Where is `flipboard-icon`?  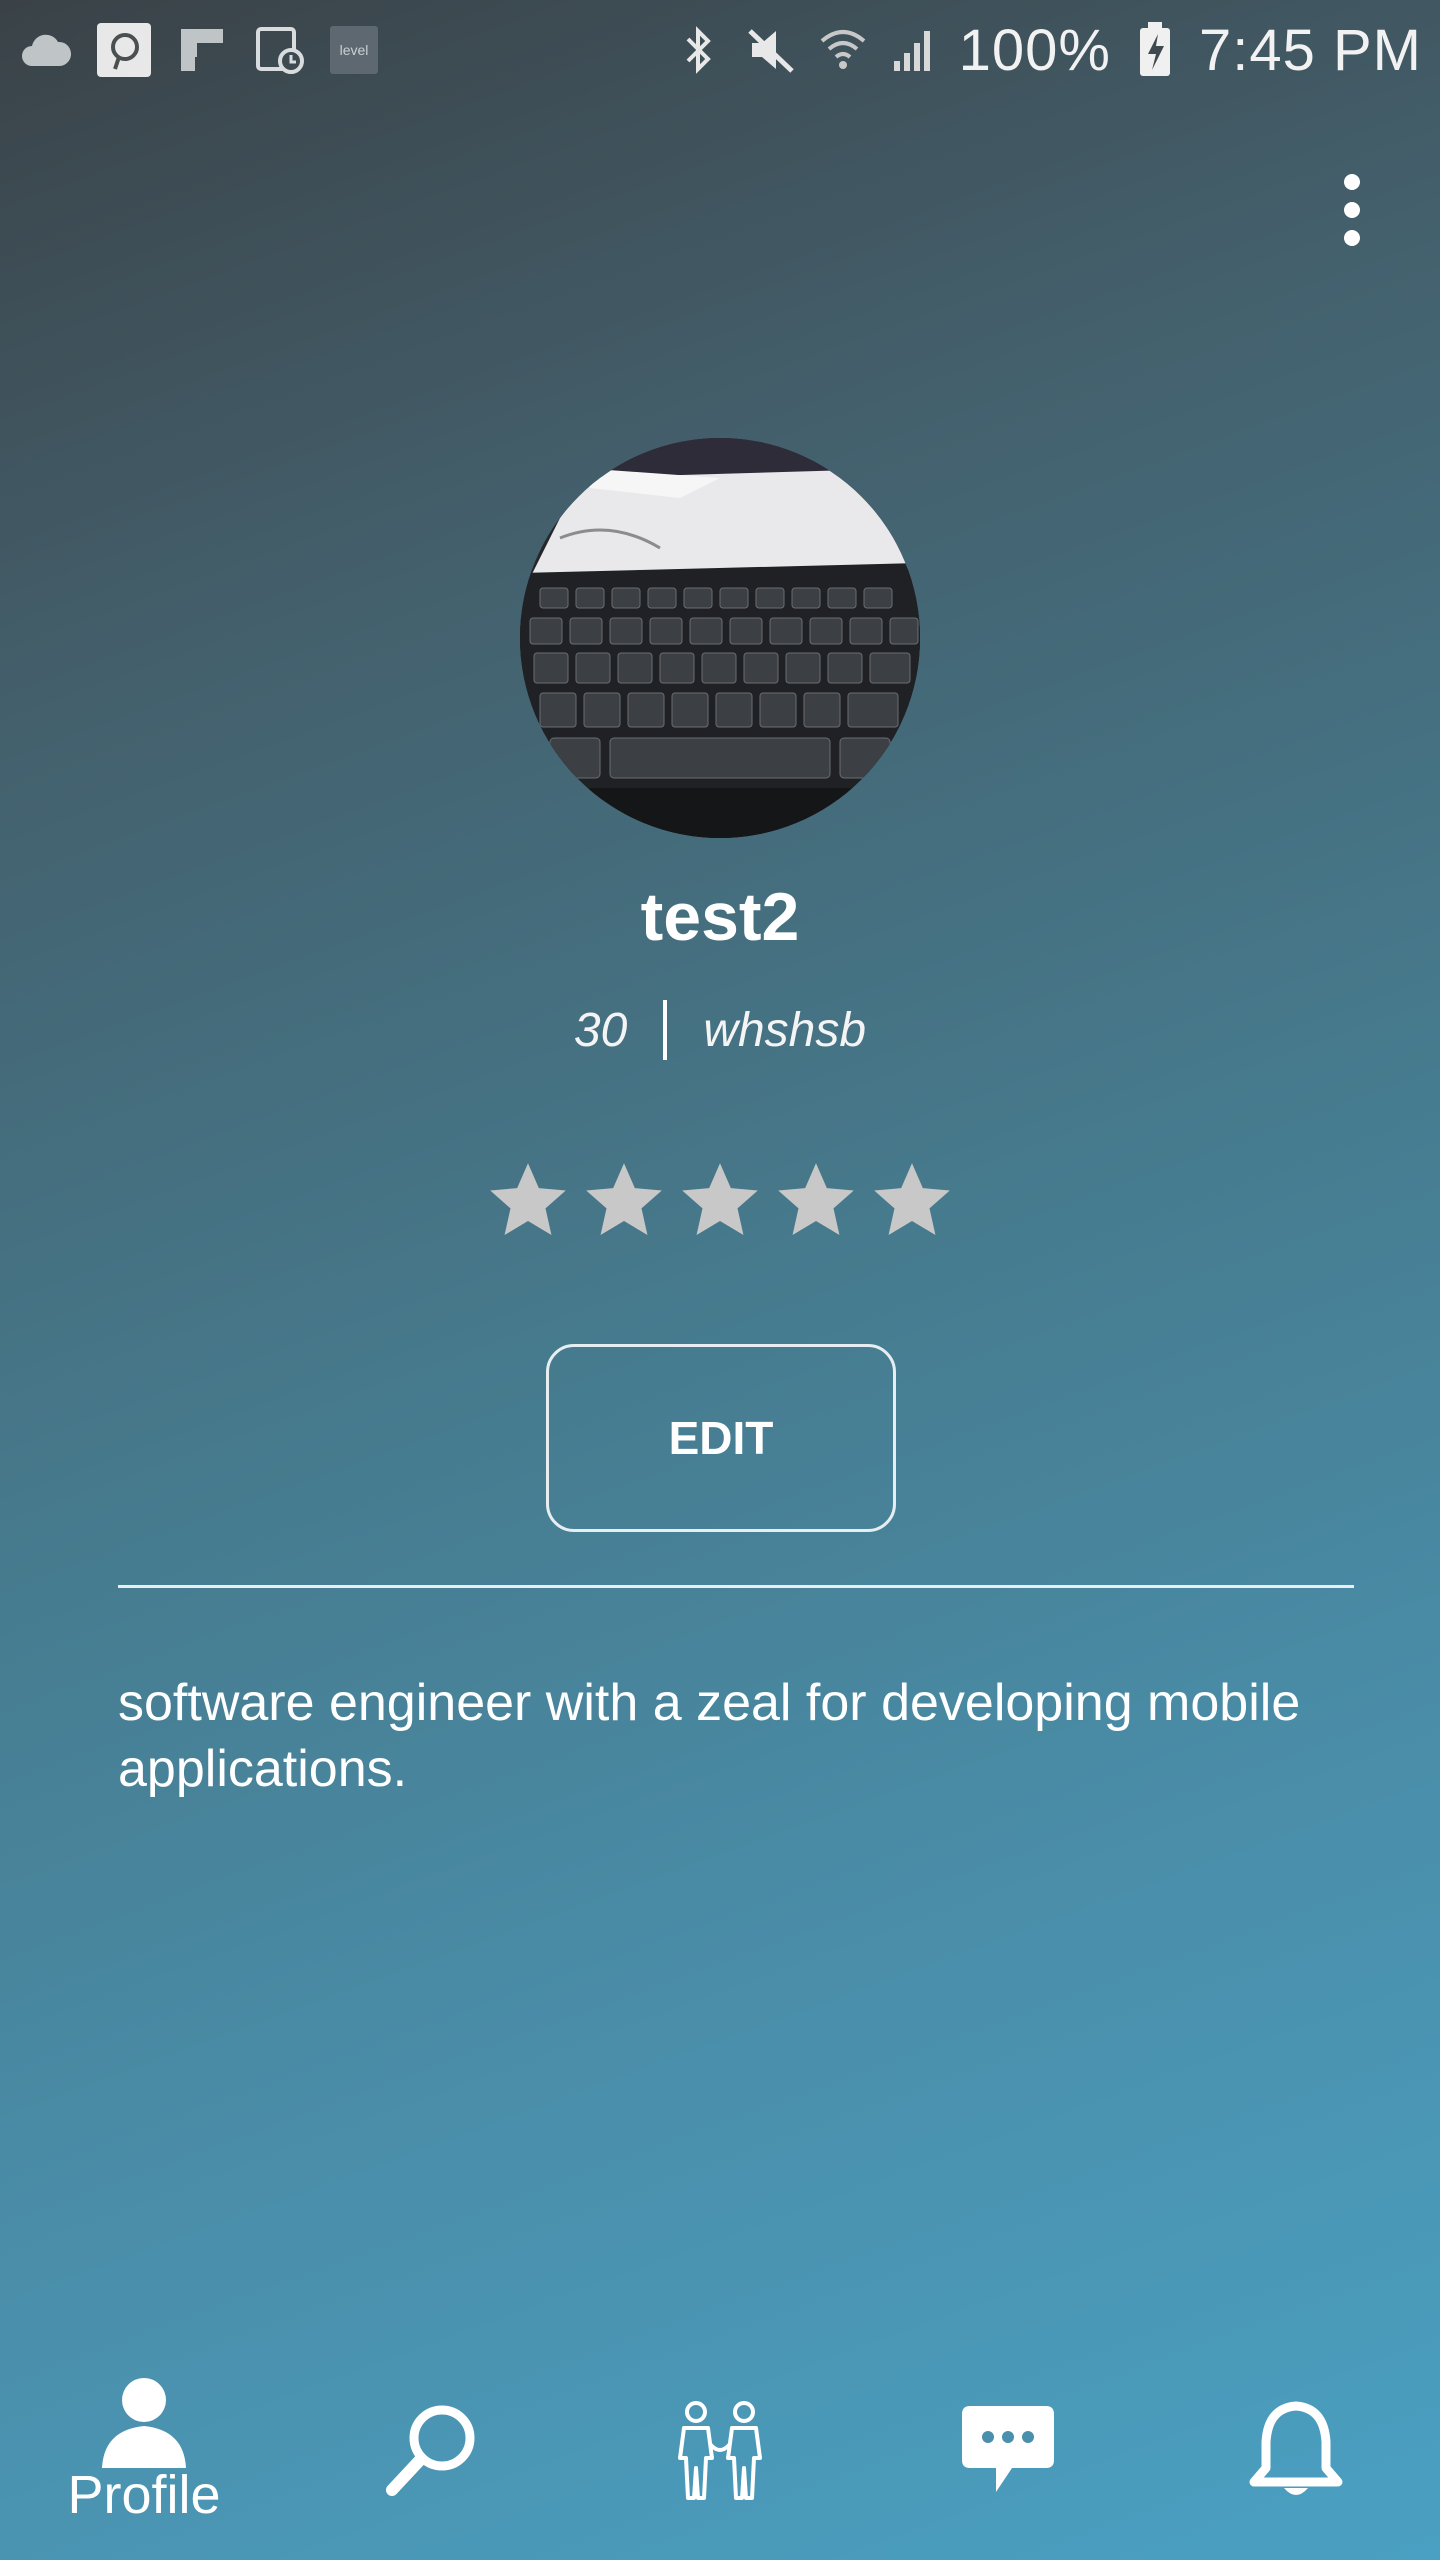 flipboard-icon is located at coordinates (202, 50).